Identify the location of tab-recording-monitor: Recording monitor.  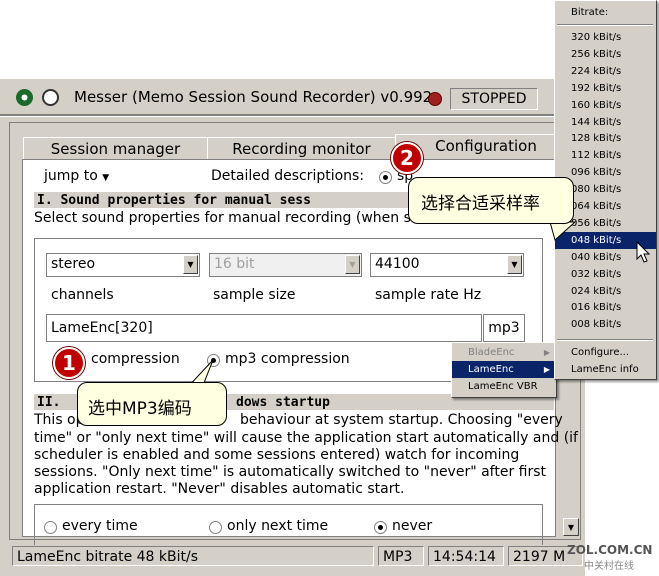
(301, 148).